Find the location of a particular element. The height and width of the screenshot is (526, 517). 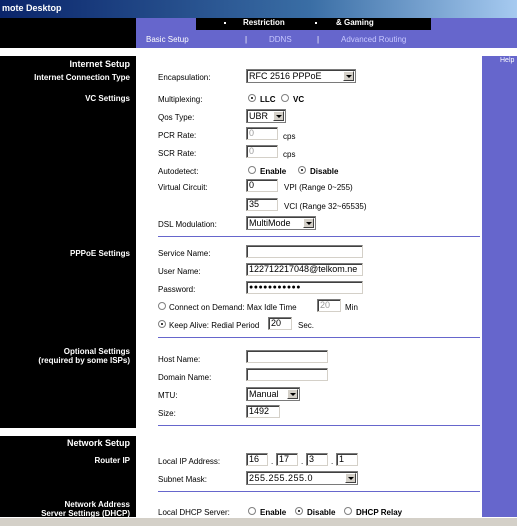

mtu-value: Manual is located at coordinates (264, 394).